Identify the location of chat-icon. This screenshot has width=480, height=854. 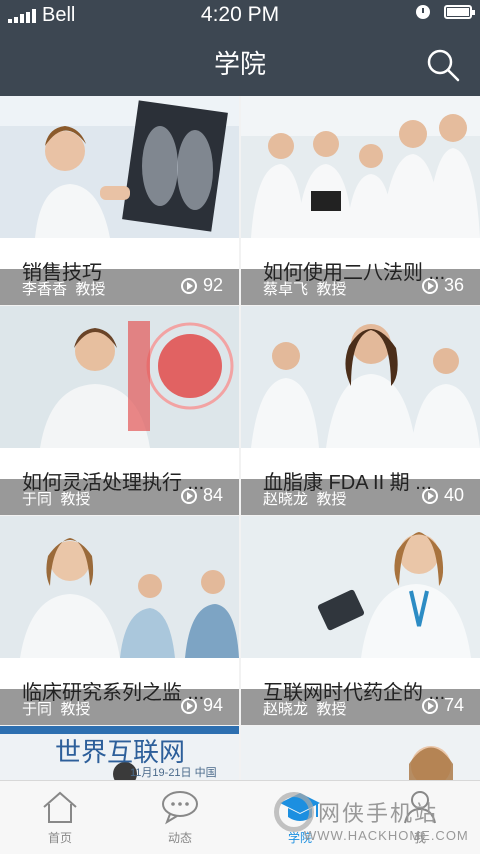
(180, 808).